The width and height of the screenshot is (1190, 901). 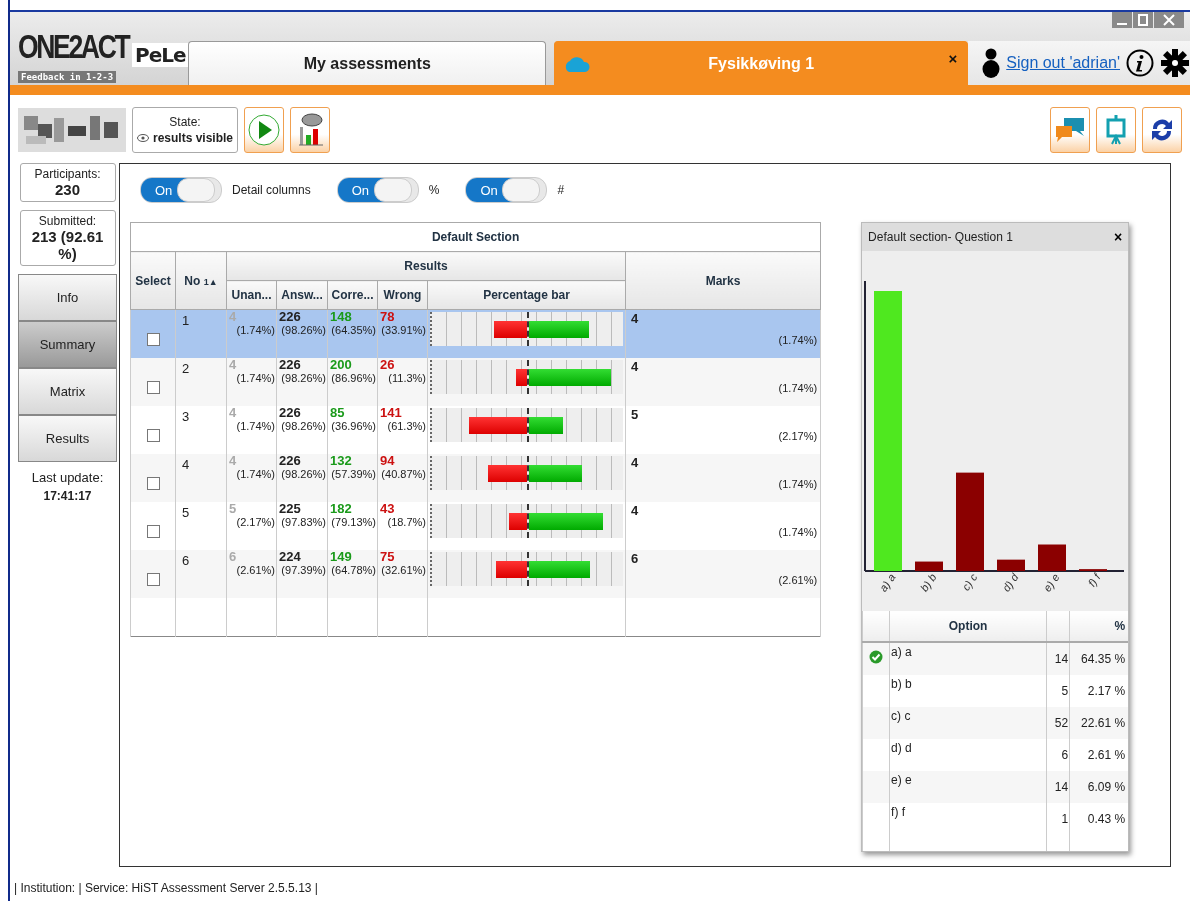 I want to click on option-percent: 64.35 %, so click(x=1099, y=658).